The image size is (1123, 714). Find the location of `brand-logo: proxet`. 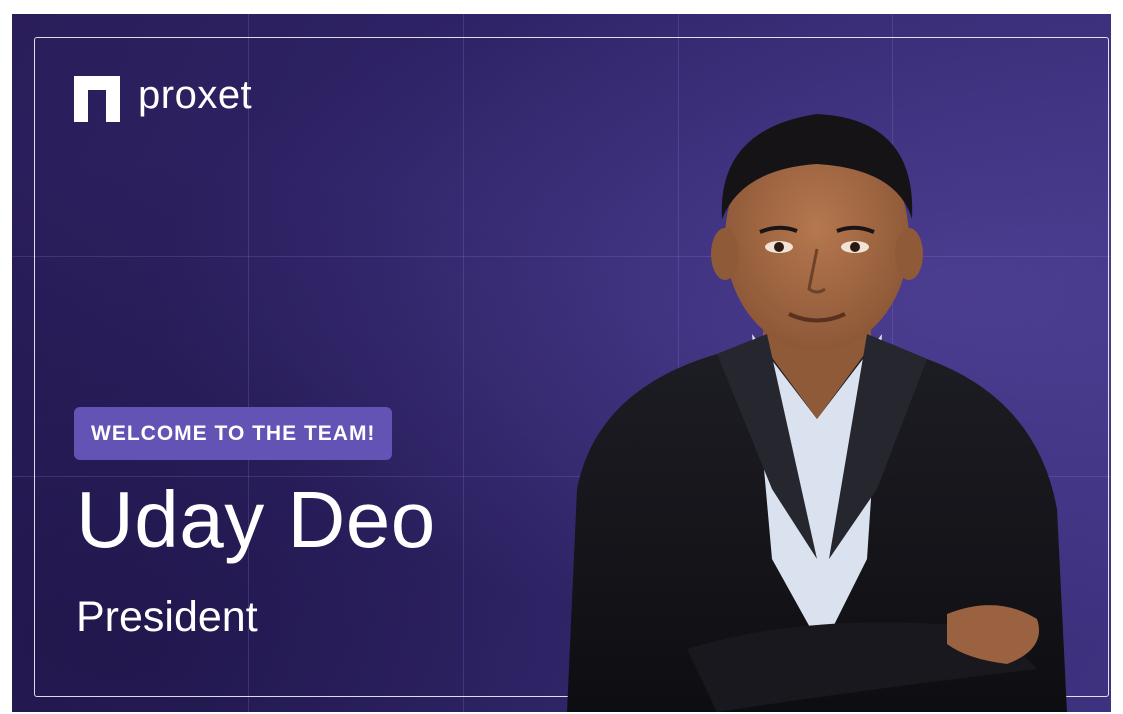

brand-logo: proxet is located at coordinates (163, 97).